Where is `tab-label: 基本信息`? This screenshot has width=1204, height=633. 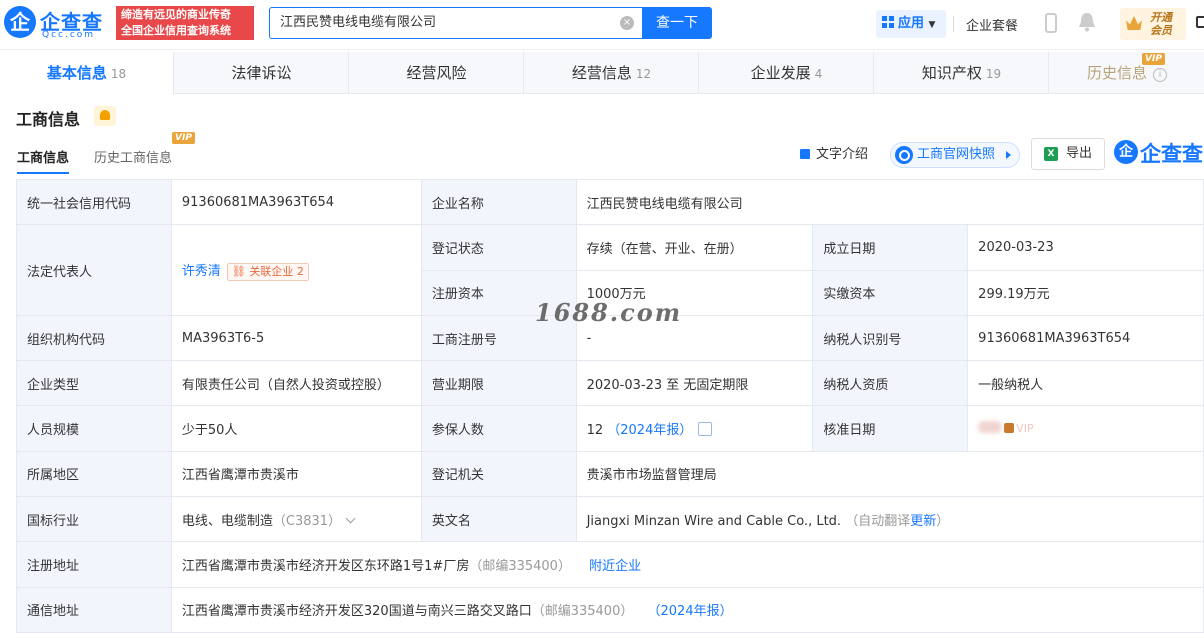
tab-label: 基本信息 is located at coordinates (76, 73).